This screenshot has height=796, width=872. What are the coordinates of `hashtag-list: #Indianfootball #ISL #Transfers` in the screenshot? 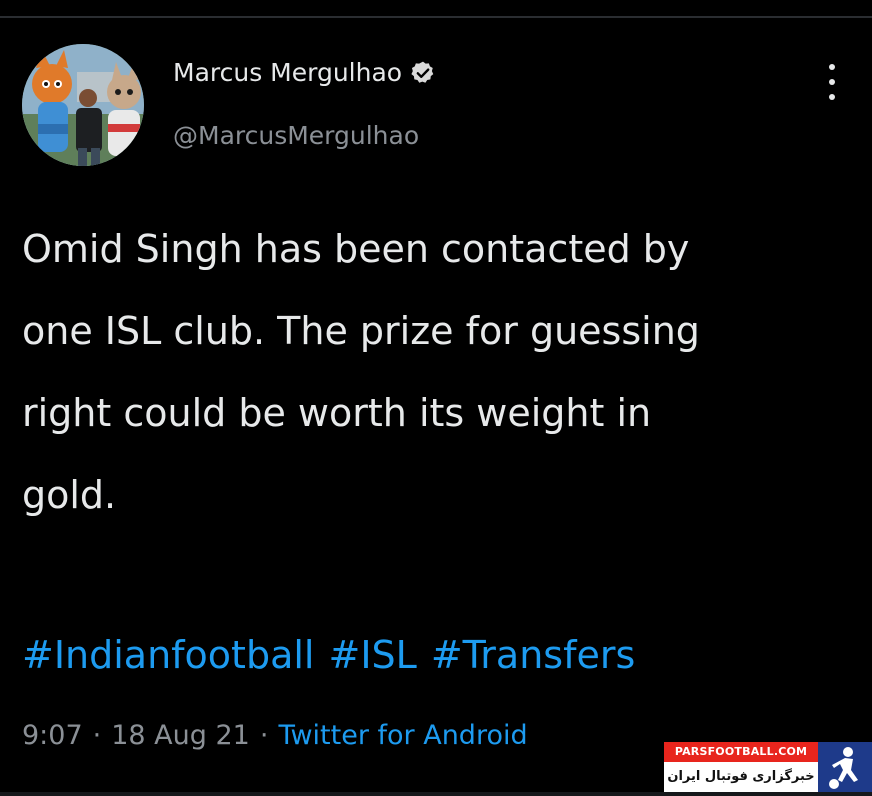 It's located at (335, 655).